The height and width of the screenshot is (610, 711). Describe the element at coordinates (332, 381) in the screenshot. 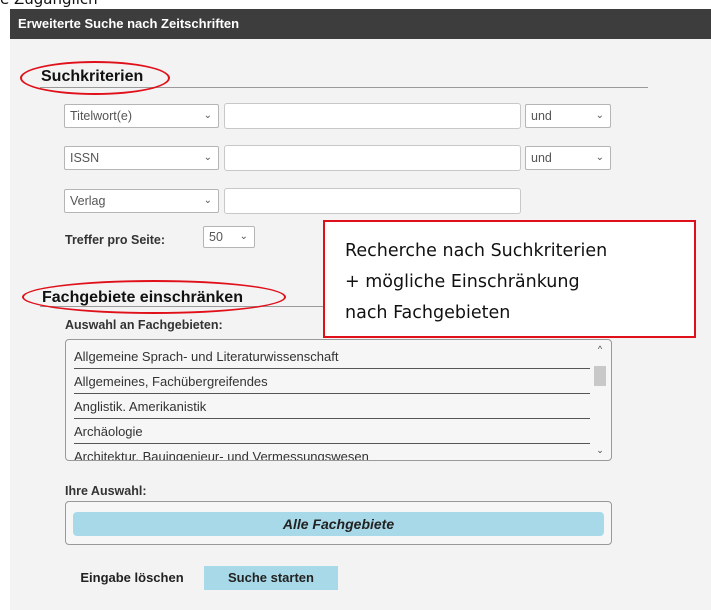

I see `list-item: Allgemeines, Fachübergreifendes` at that location.